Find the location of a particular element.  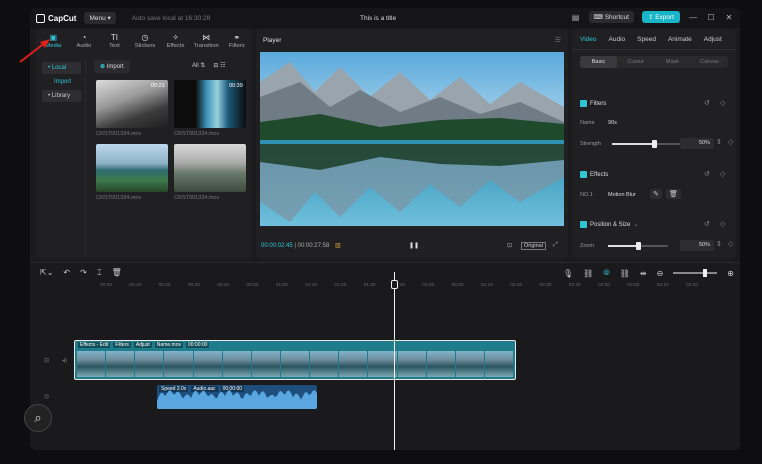

minimize-icon: — is located at coordinates (693, 17).